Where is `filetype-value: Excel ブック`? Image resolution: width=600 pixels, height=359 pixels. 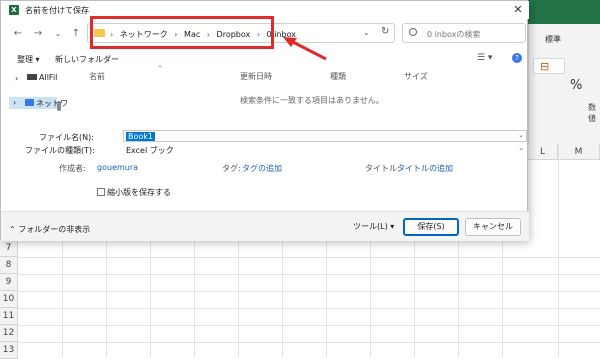 filetype-value: Excel ブック is located at coordinates (150, 150).